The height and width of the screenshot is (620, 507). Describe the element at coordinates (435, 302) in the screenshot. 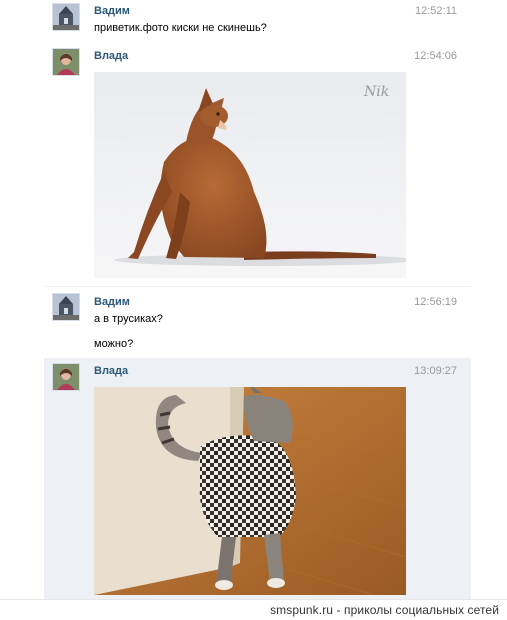

I see `message-time: 12:56:19` at that location.